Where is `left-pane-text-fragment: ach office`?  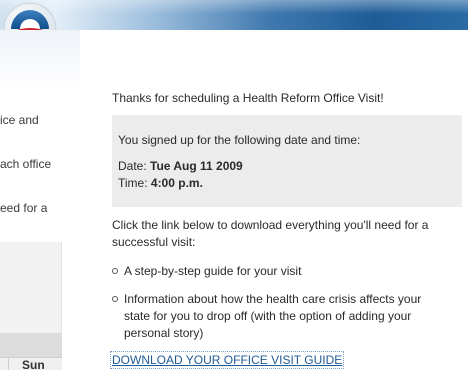 left-pane-text-fragment: ach office is located at coordinates (26, 164).